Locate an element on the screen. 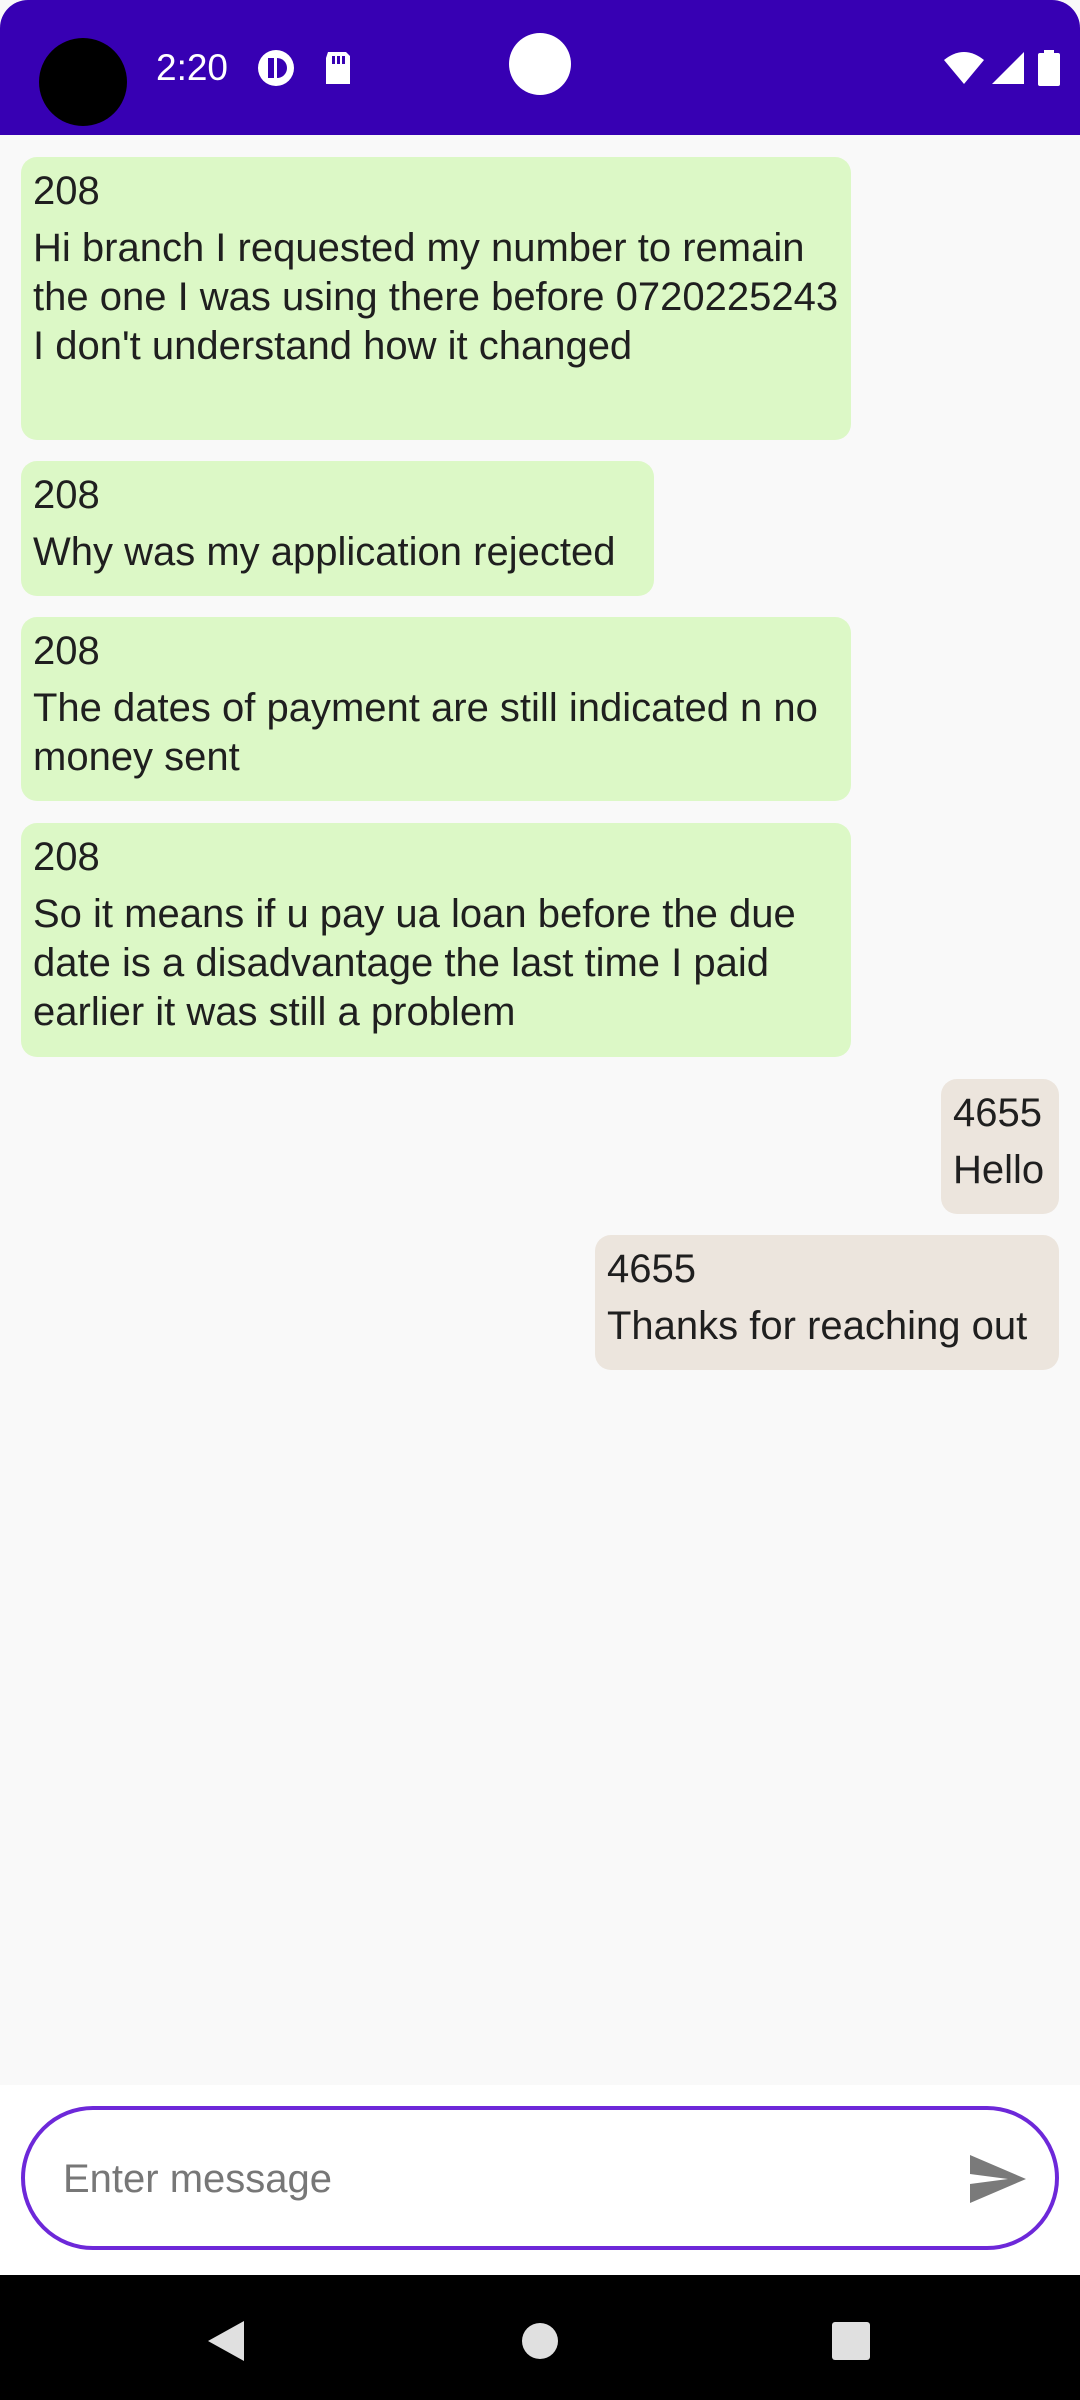 This screenshot has height=2400, width=1080. recents-button is located at coordinates (851, 2341).